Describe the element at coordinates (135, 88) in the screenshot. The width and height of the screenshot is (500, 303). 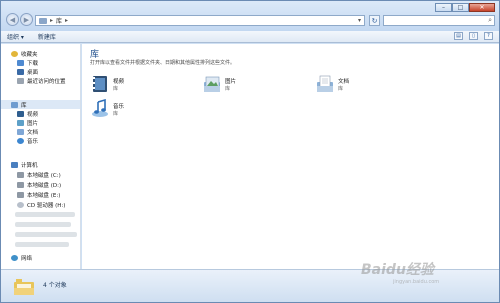
I see `library-item-videos: 视频 库` at that location.